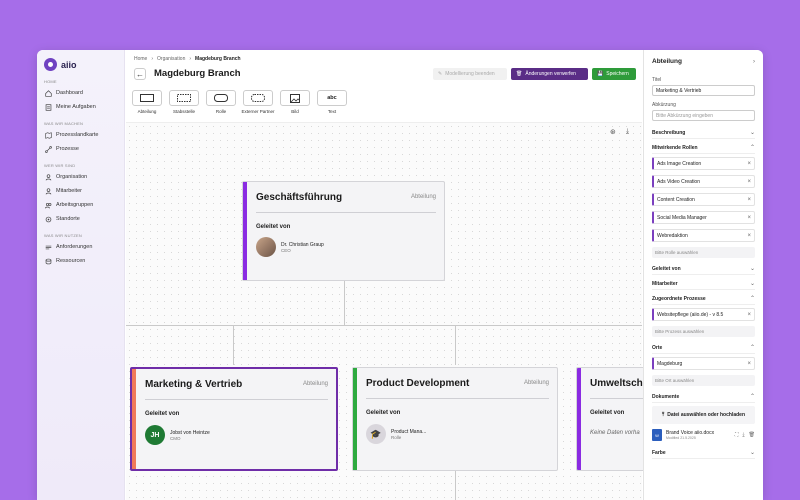 The image size is (800, 500). Describe the element at coordinates (147, 105) in the screenshot. I see `tool-abteilung: Abteilung` at that location.